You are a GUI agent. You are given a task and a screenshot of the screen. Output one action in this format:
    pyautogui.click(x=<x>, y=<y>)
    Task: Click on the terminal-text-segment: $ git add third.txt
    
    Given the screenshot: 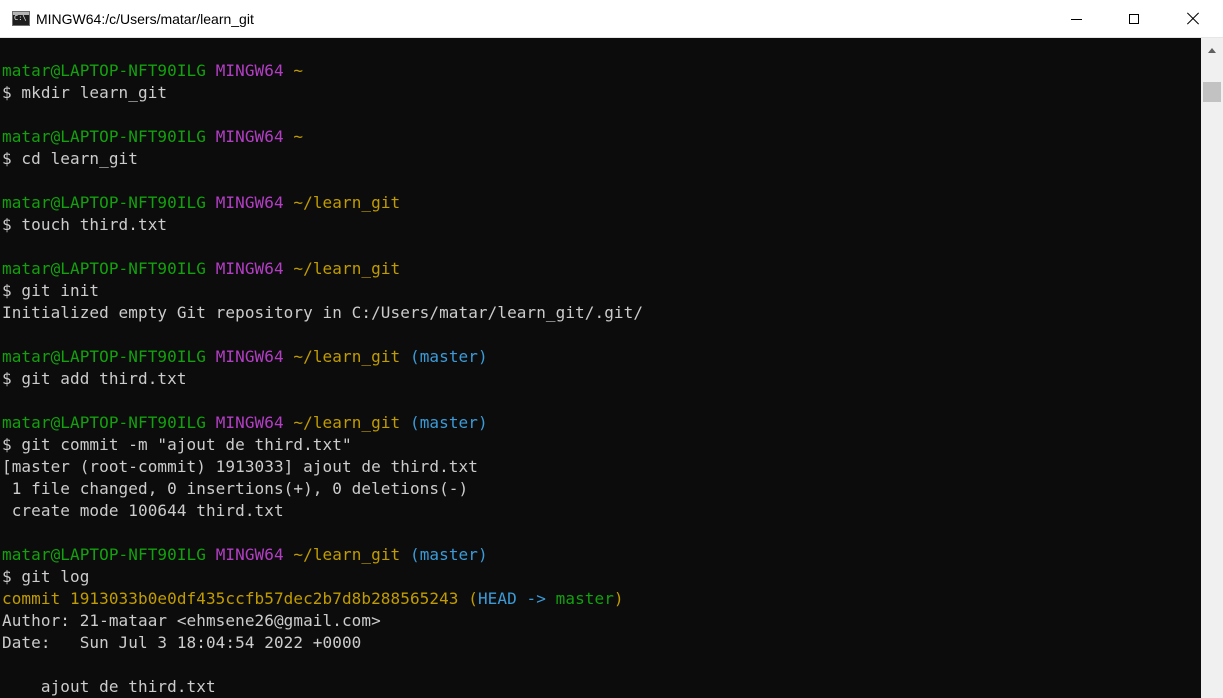 What is the action you would take?
    pyautogui.click(x=94, y=378)
    